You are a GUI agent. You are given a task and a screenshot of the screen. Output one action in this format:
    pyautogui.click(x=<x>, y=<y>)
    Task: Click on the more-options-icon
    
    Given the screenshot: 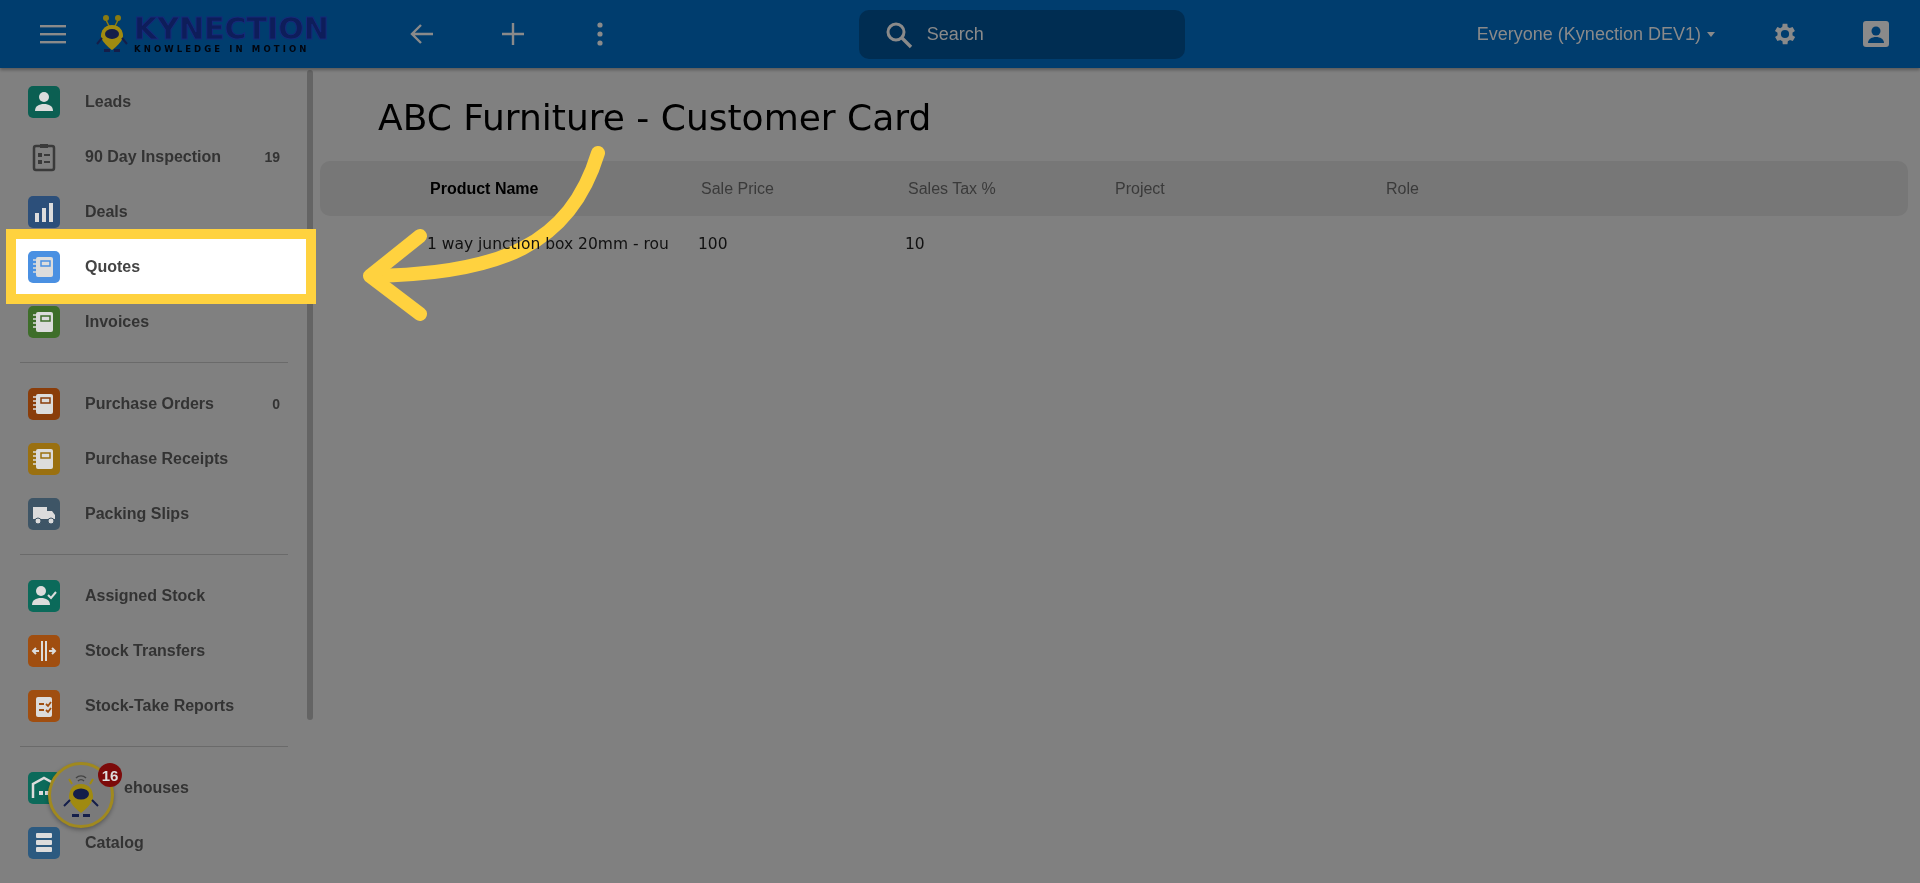 What is the action you would take?
    pyautogui.click(x=599, y=34)
    